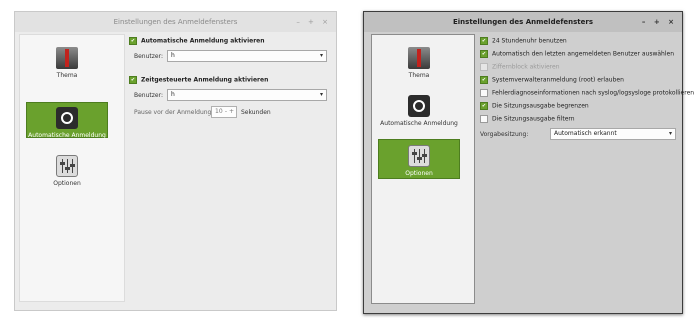  What do you see at coordinates (527, 119) in the screenshot?
I see `option-filter-session-output: Die Sitzungsausgabe filtern` at bounding box center [527, 119].